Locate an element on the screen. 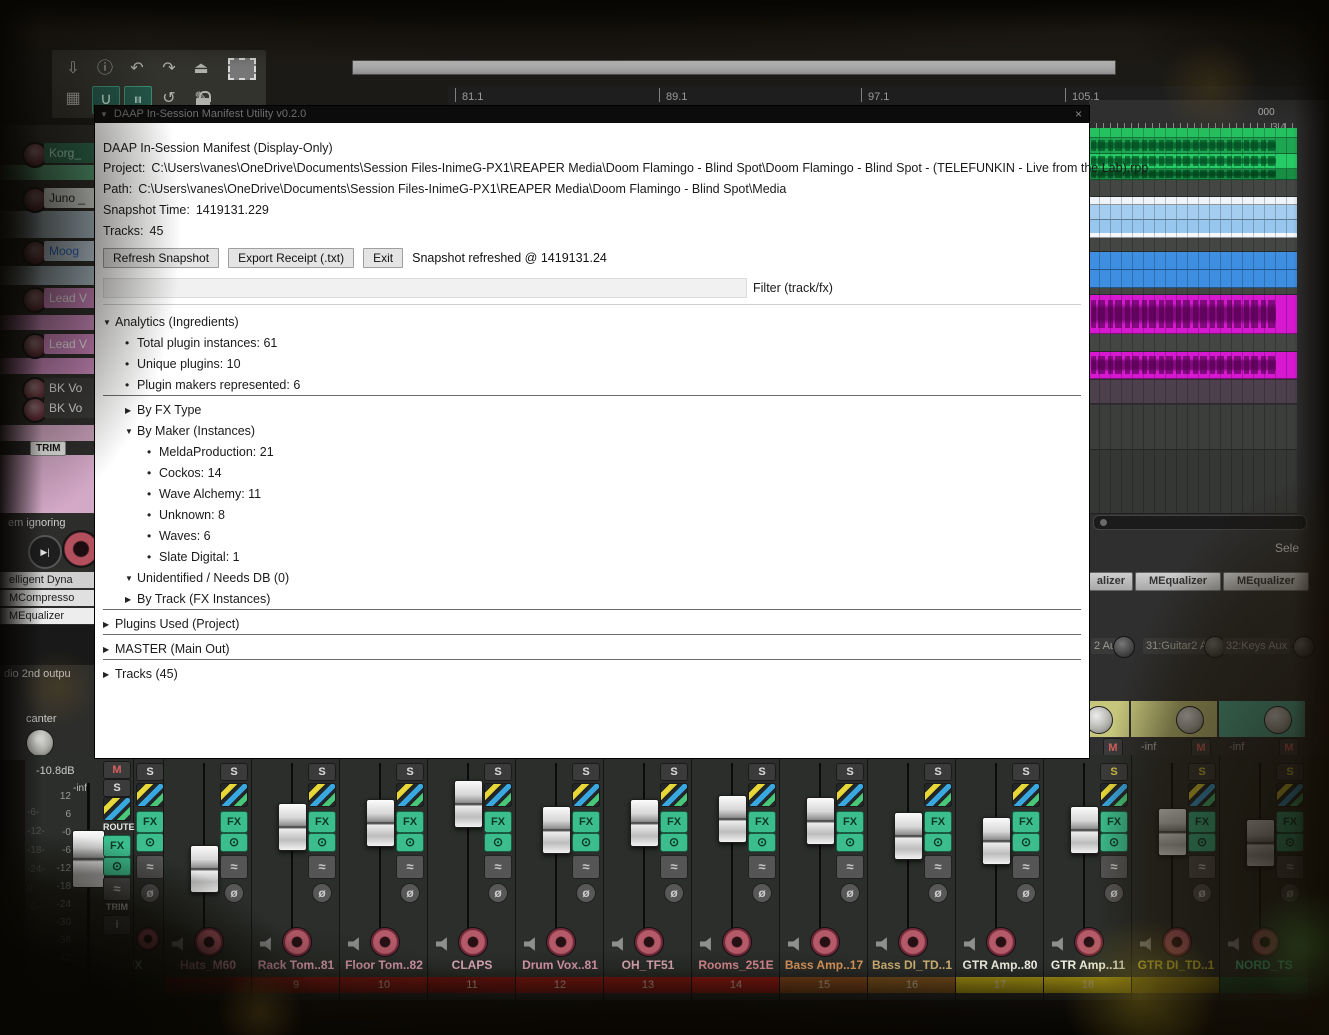 This screenshot has height=1035, width=1329. track-name-label: Lead V is located at coordinates (70, 298).